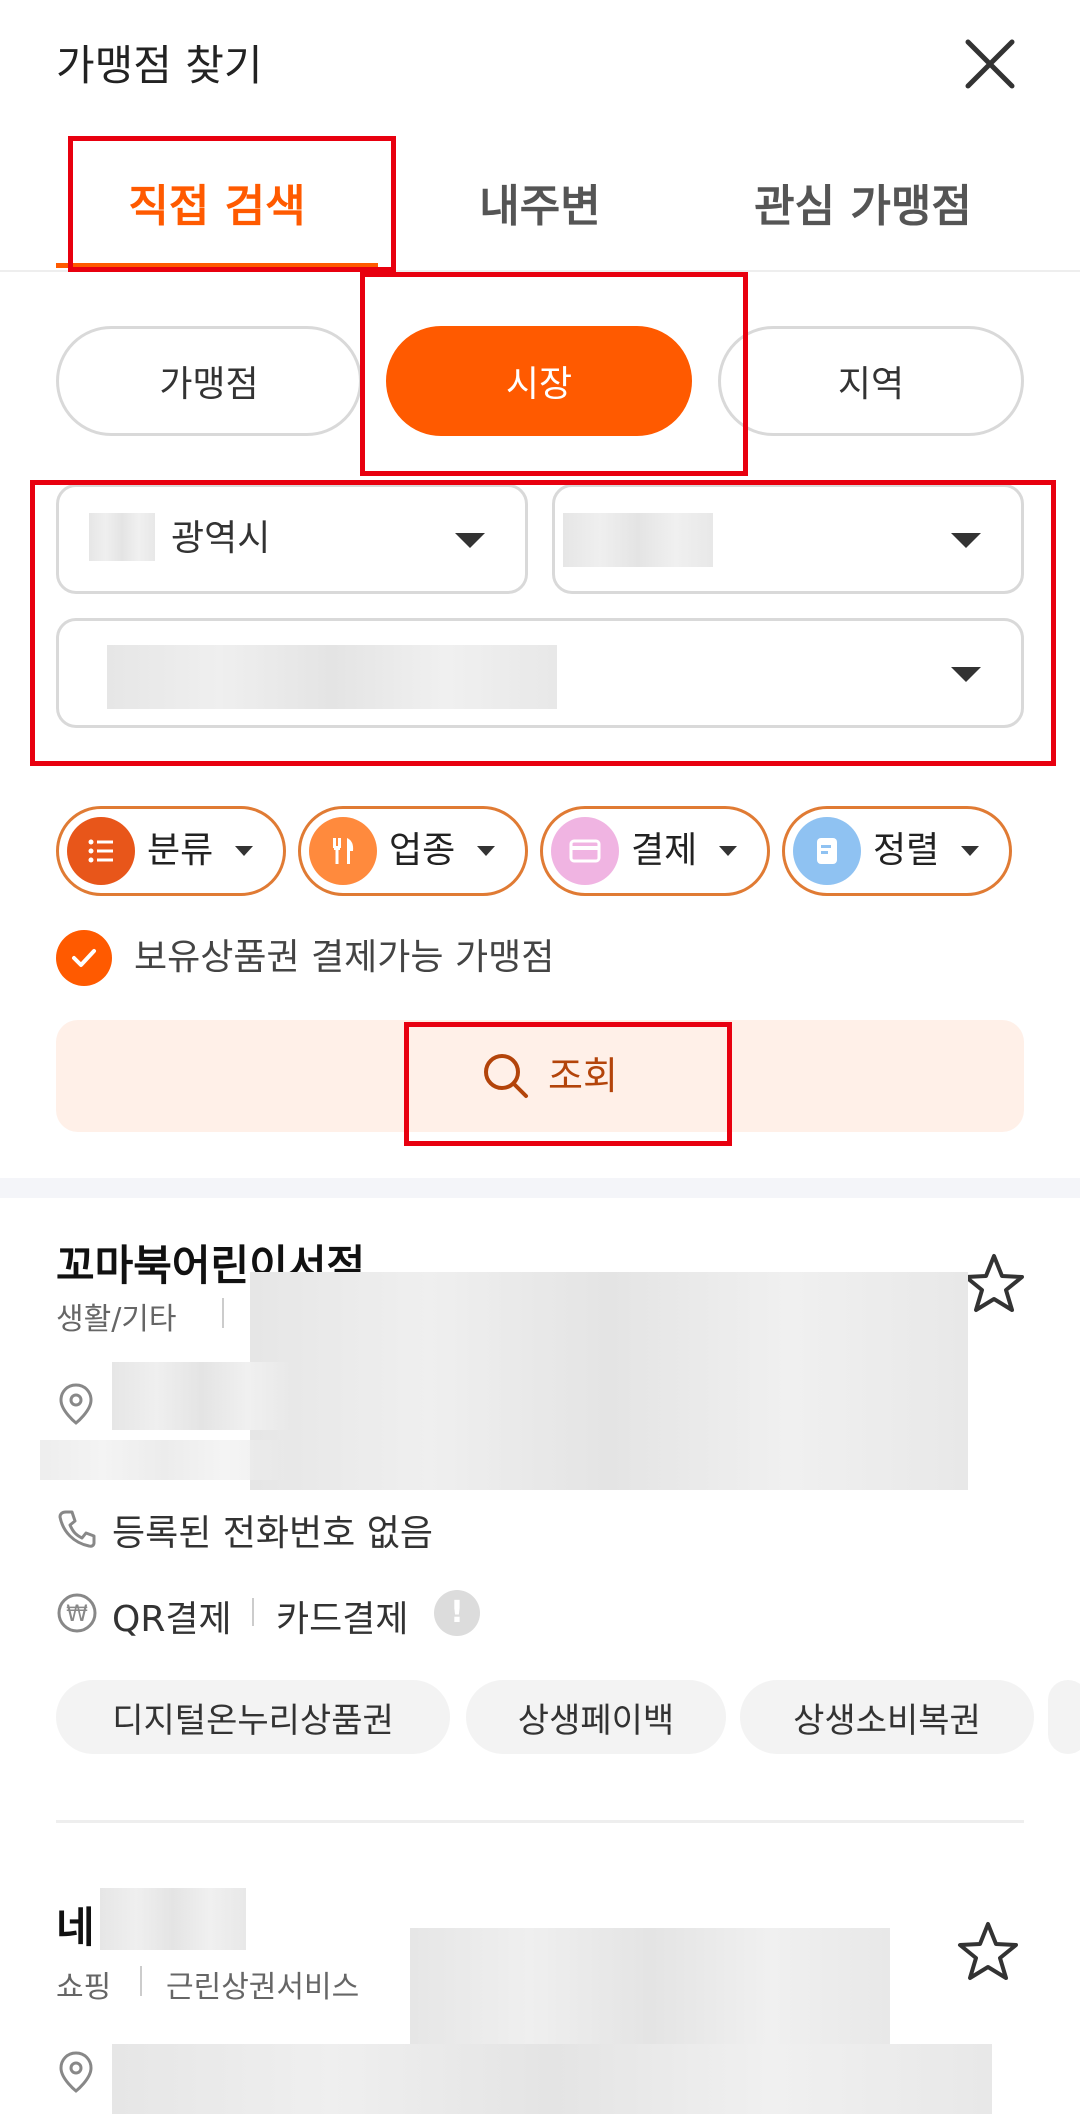 The width and height of the screenshot is (1080, 2114). I want to click on page-title: 가맹점 찾기, so click(159, 65).